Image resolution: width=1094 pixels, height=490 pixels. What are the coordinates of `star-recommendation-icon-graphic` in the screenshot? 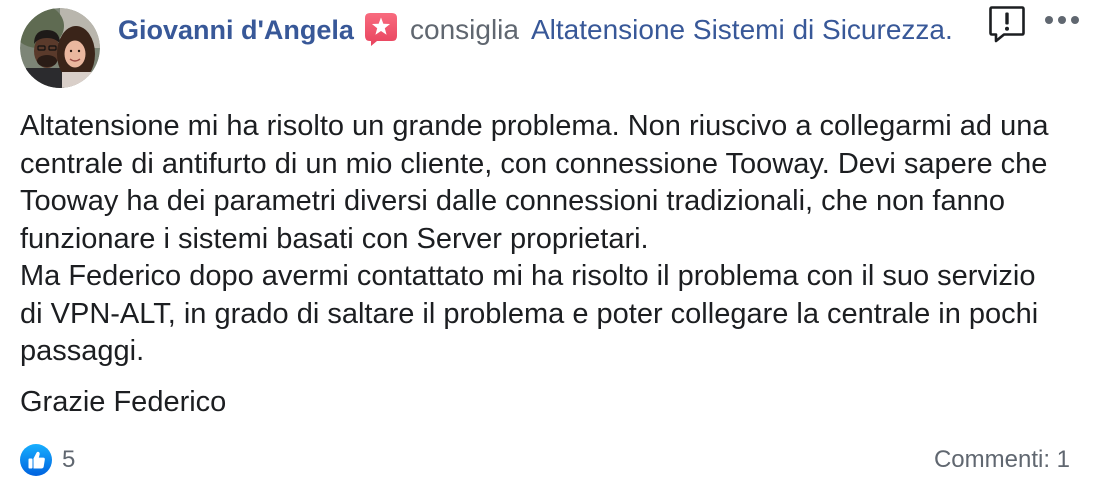 It's located at (381, 29).